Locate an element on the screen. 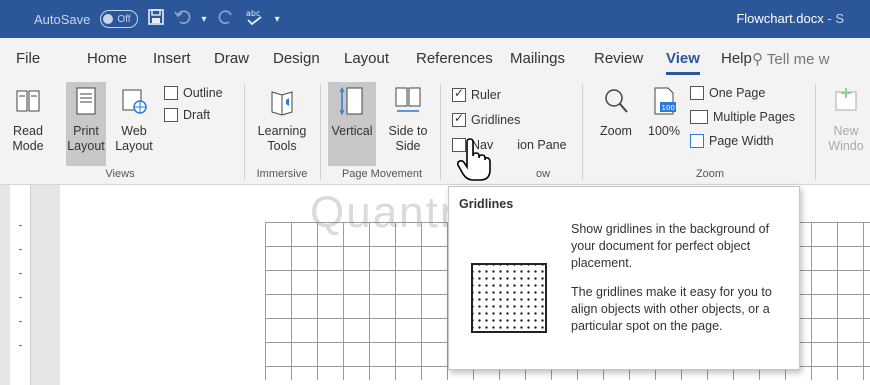 The height and width of the screenshot is (385, 870). save-icon is located at coordinates (155, 19).